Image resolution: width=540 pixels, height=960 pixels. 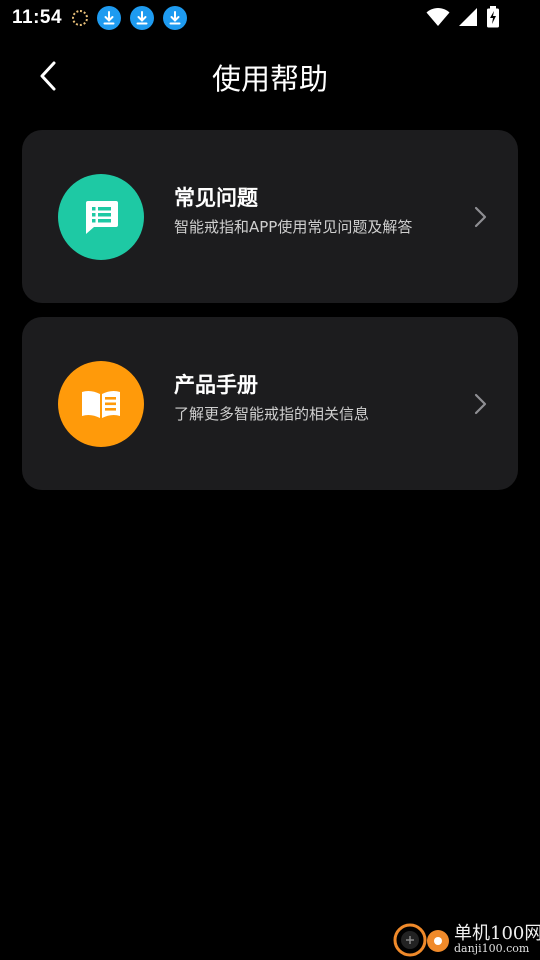 I want to click on status-bar: 11:54, so click(x=270, y=18).